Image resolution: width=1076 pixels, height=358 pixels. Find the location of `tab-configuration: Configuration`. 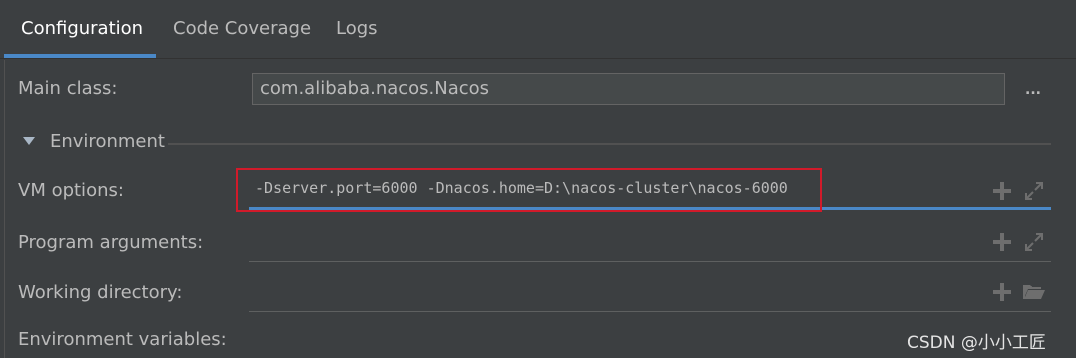

tab-configuration: Configuration is located at coordinates (82, 29).